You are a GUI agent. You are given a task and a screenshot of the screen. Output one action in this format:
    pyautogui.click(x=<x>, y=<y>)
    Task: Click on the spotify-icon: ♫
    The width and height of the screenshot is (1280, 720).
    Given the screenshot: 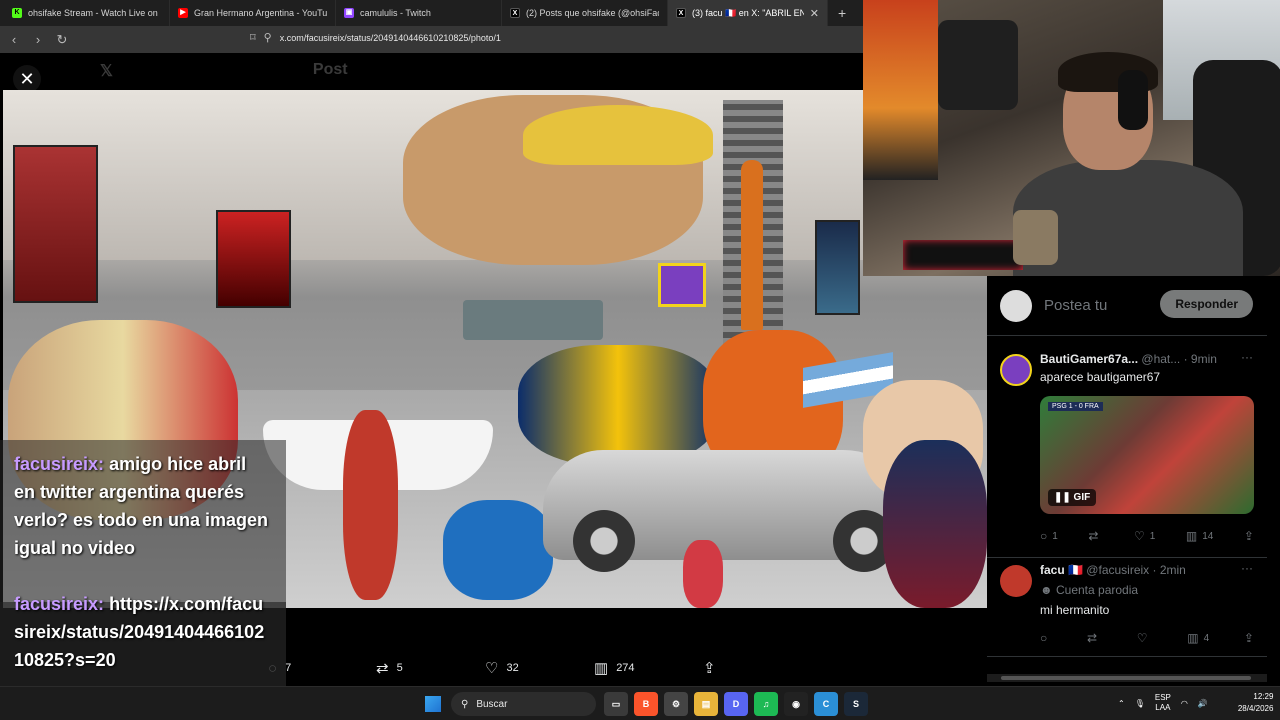 What is the action you would take?
    pyautogui.click(x=766, y=704)
    